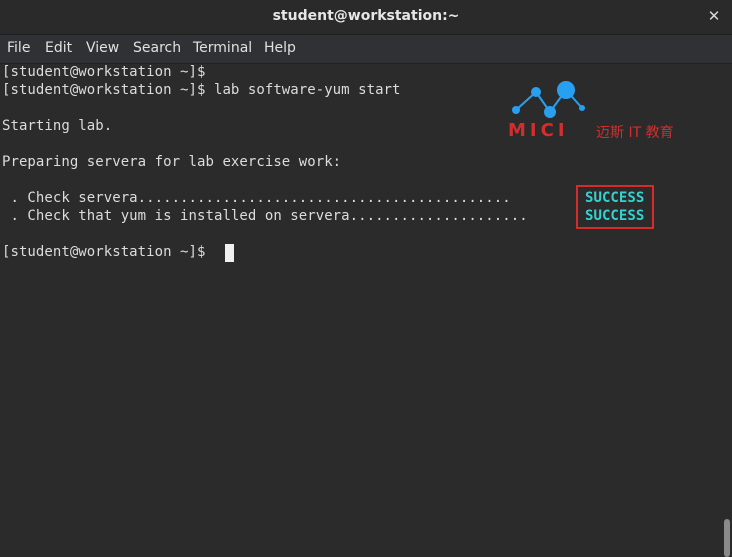  I want to click on terminal-line: Starting lab., so click(57, 126).